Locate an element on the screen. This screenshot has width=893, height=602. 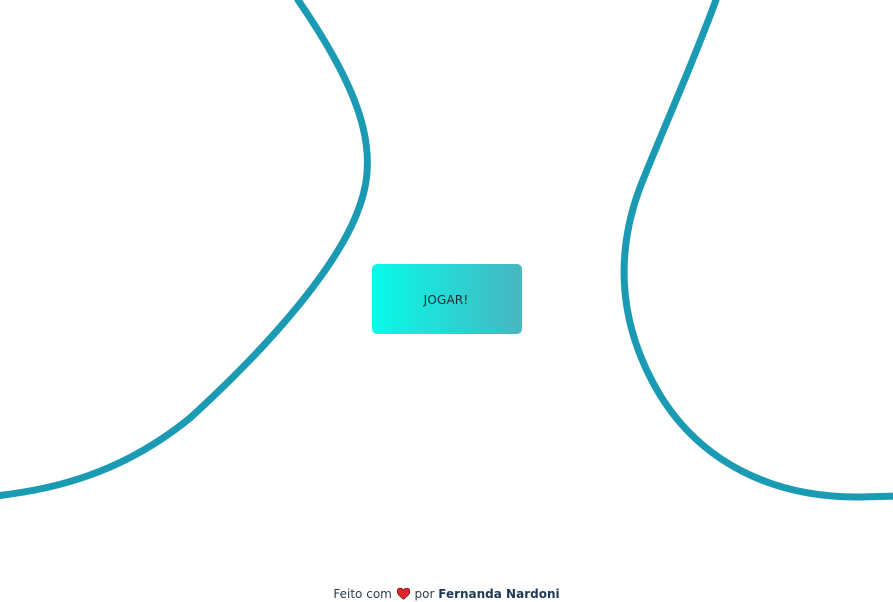
play-button-label: JOGAR! is located at coordinates (446, 299).